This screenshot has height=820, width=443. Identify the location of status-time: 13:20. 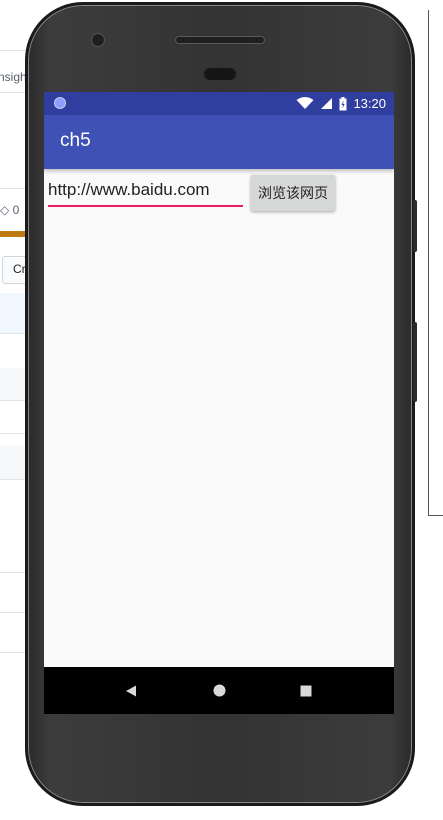
(369, 103).